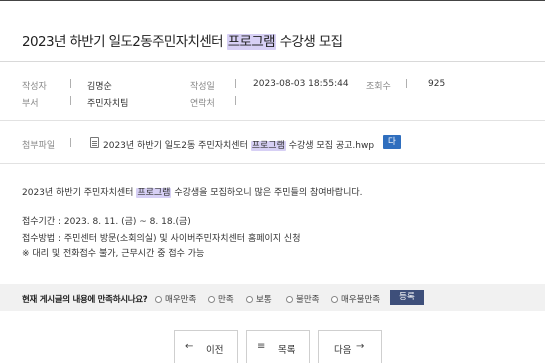  I want to click on content-line: 접수기간 : 2023. 8. 11. (금) ~ 8. 18.(금), so click(106, 222).